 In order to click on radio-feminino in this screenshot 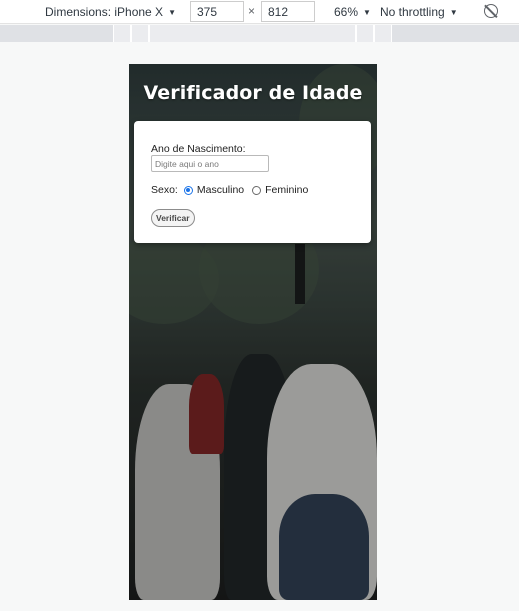, I will do `click(257, 190)`.